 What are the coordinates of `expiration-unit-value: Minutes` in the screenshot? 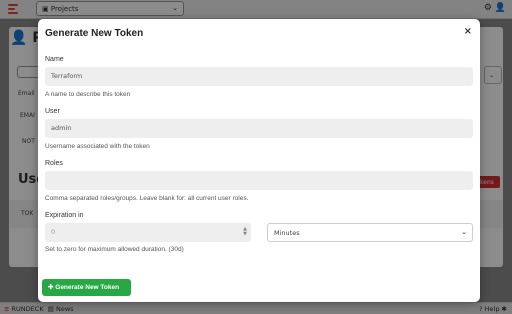 It's located at (287, 233).